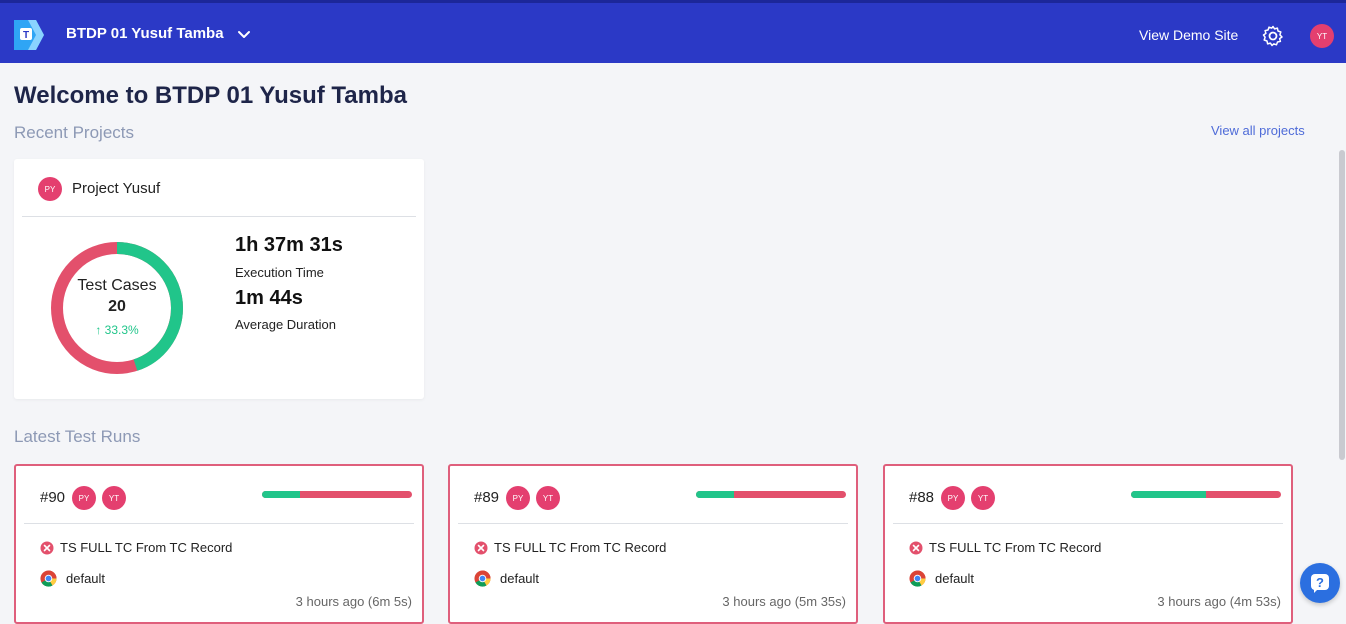  I want to click on user-avatar: YT, so click(1322, 36).